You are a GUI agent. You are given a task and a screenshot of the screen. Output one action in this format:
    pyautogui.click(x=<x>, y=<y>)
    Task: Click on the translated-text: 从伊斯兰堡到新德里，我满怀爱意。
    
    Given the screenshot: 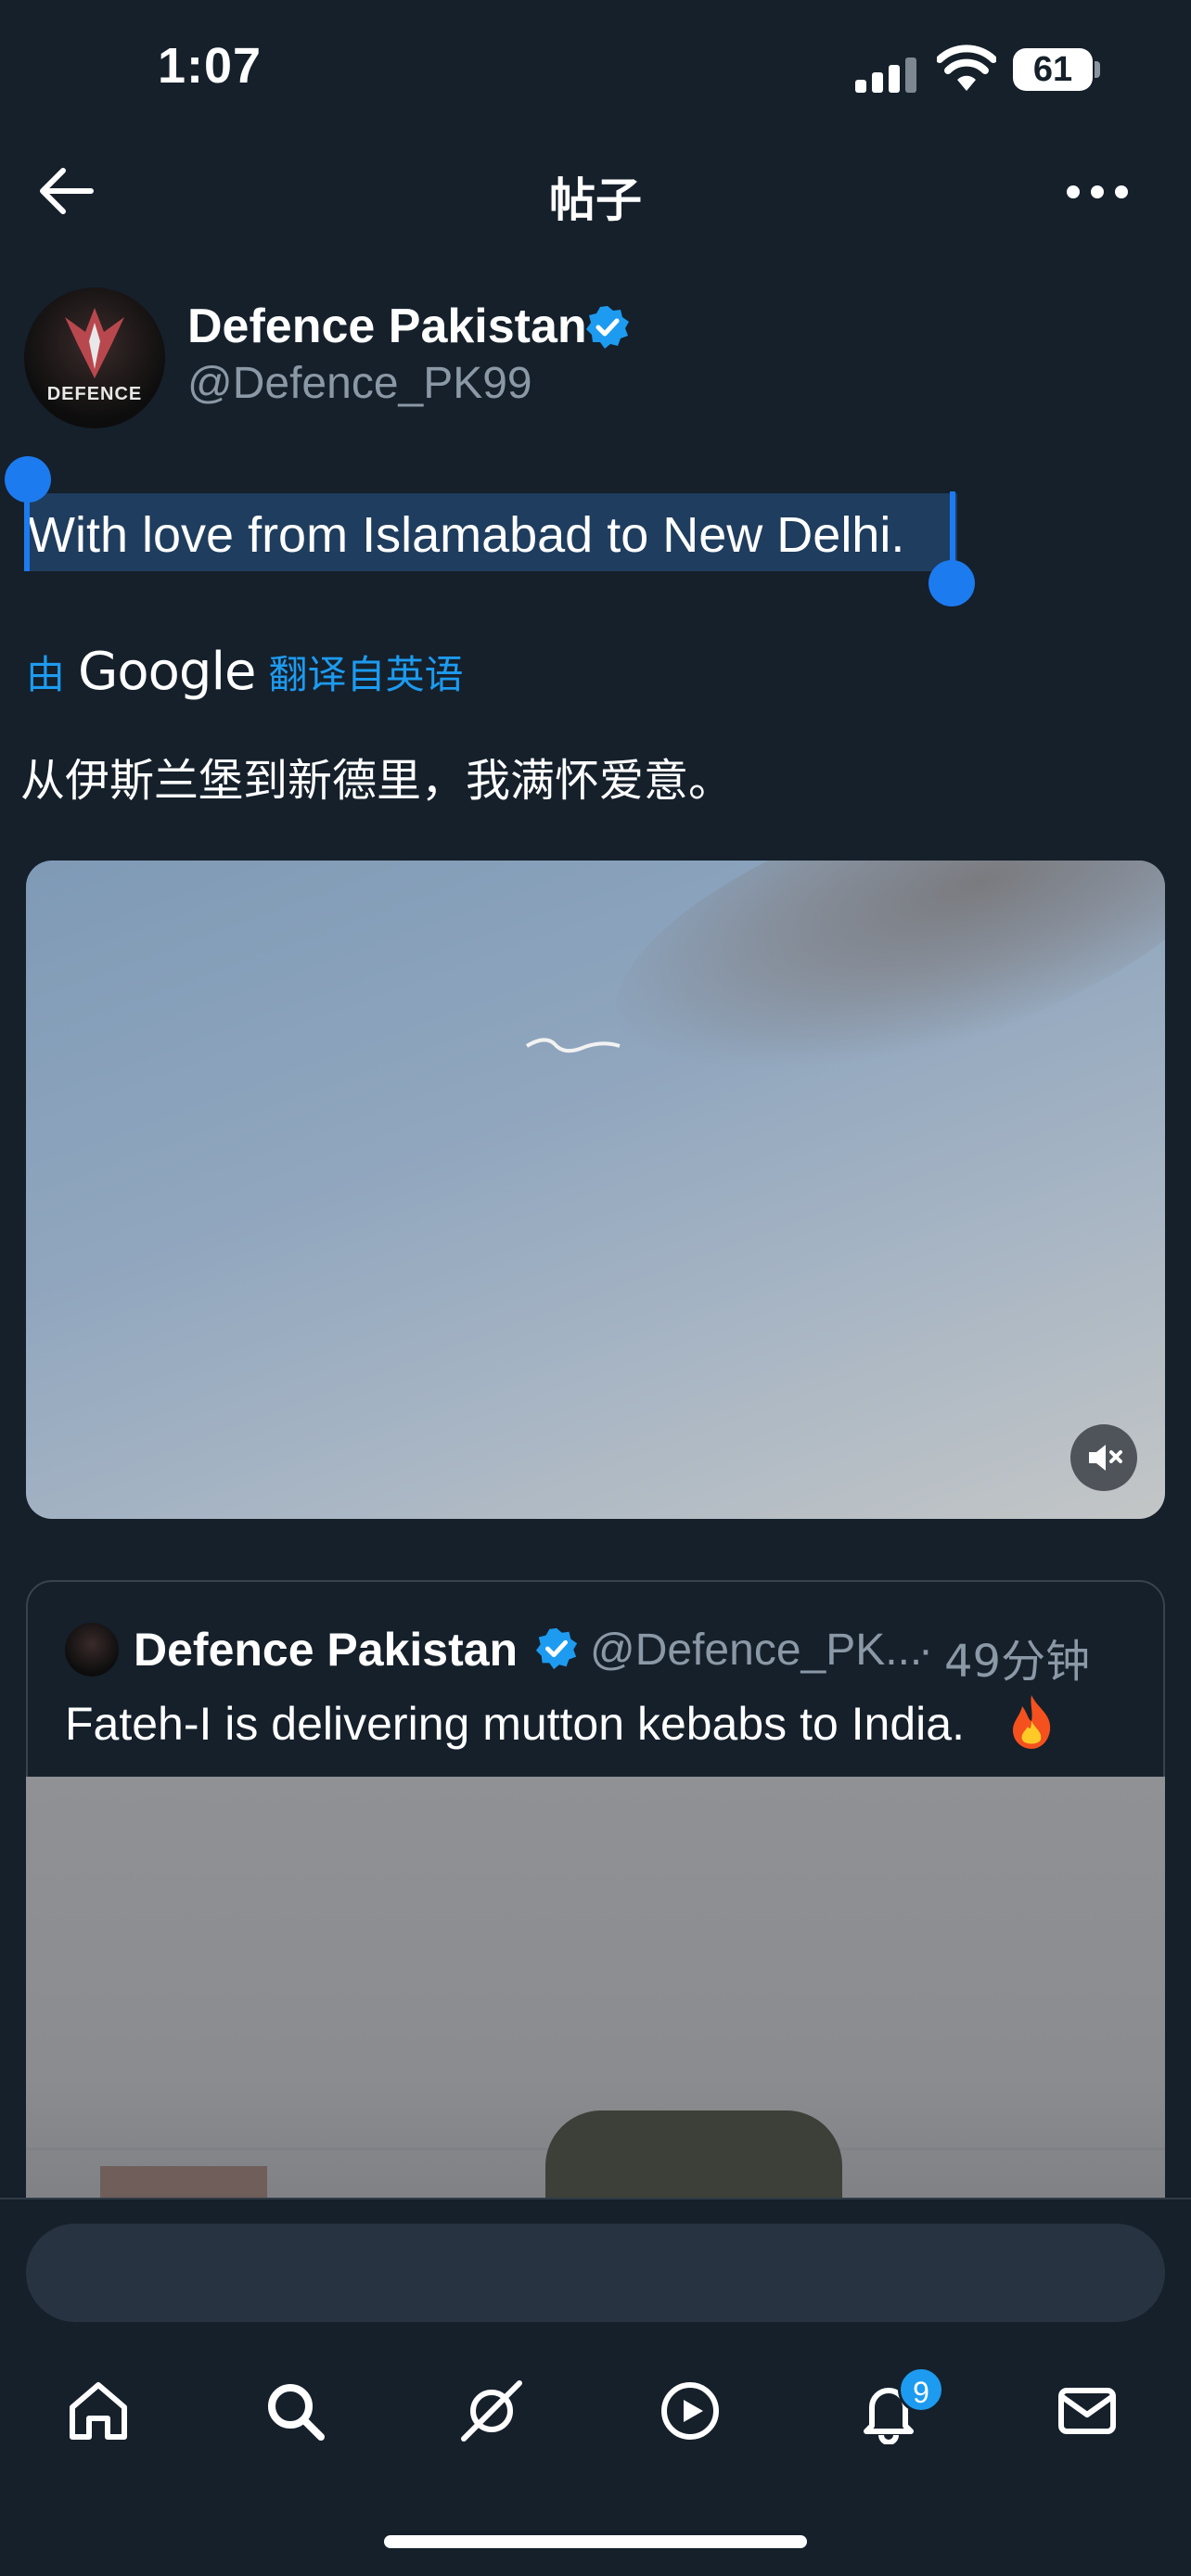 What is the action you would take?
    pyautogui.click(x=377, y=781)
    